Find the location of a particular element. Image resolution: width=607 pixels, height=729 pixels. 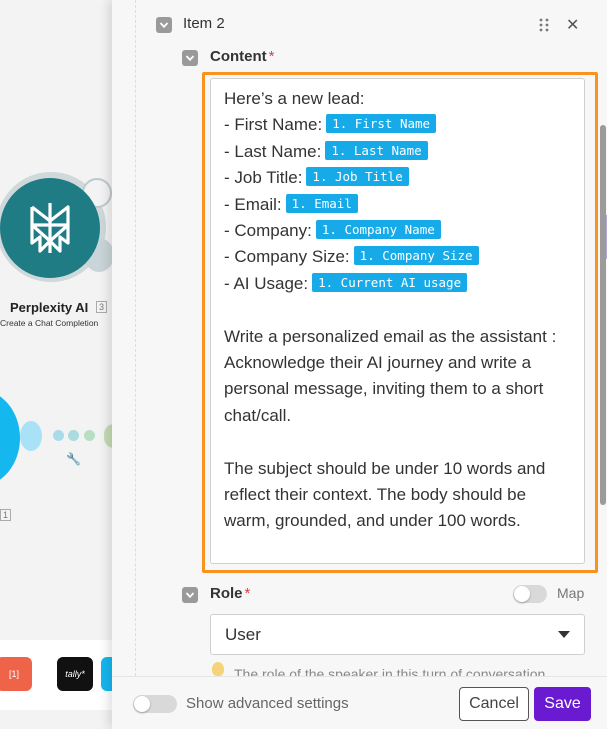

panel-scrollbar is located at coordinates (603, 315).